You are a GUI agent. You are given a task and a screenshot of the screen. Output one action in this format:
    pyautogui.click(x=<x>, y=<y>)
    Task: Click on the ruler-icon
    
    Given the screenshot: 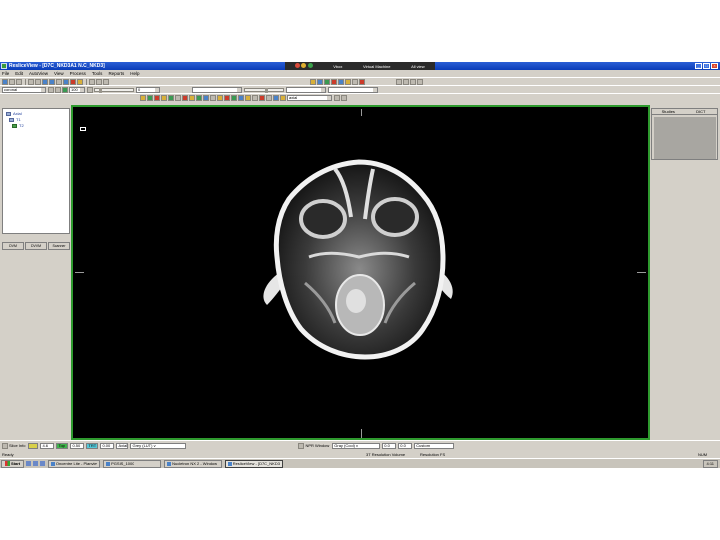 What is the action you would take?
    pyautogui.click(x=192, y=97)
    